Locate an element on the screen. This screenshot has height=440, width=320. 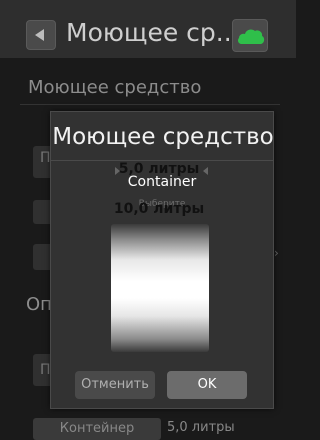
ok-button: OK is located at coordinates (207, 385).